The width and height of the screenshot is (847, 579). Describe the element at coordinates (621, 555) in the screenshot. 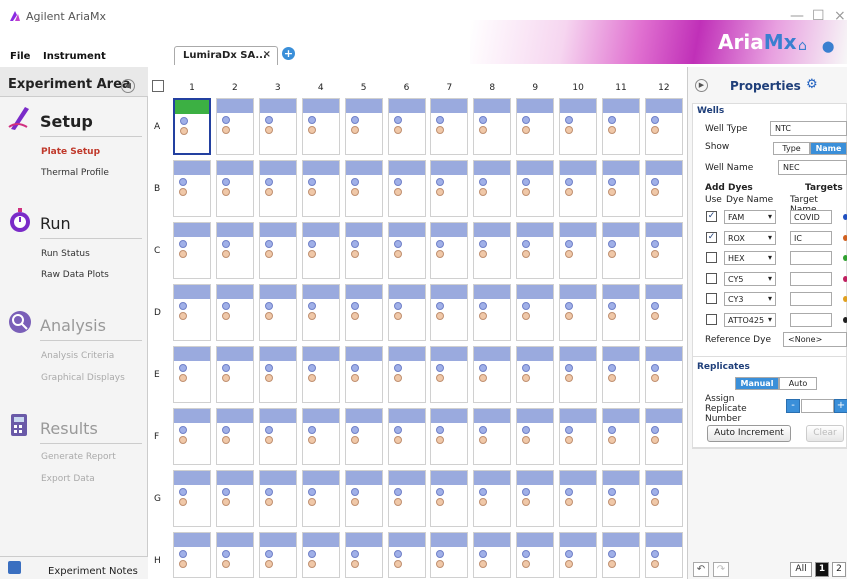

I see `well-H11` at that location.